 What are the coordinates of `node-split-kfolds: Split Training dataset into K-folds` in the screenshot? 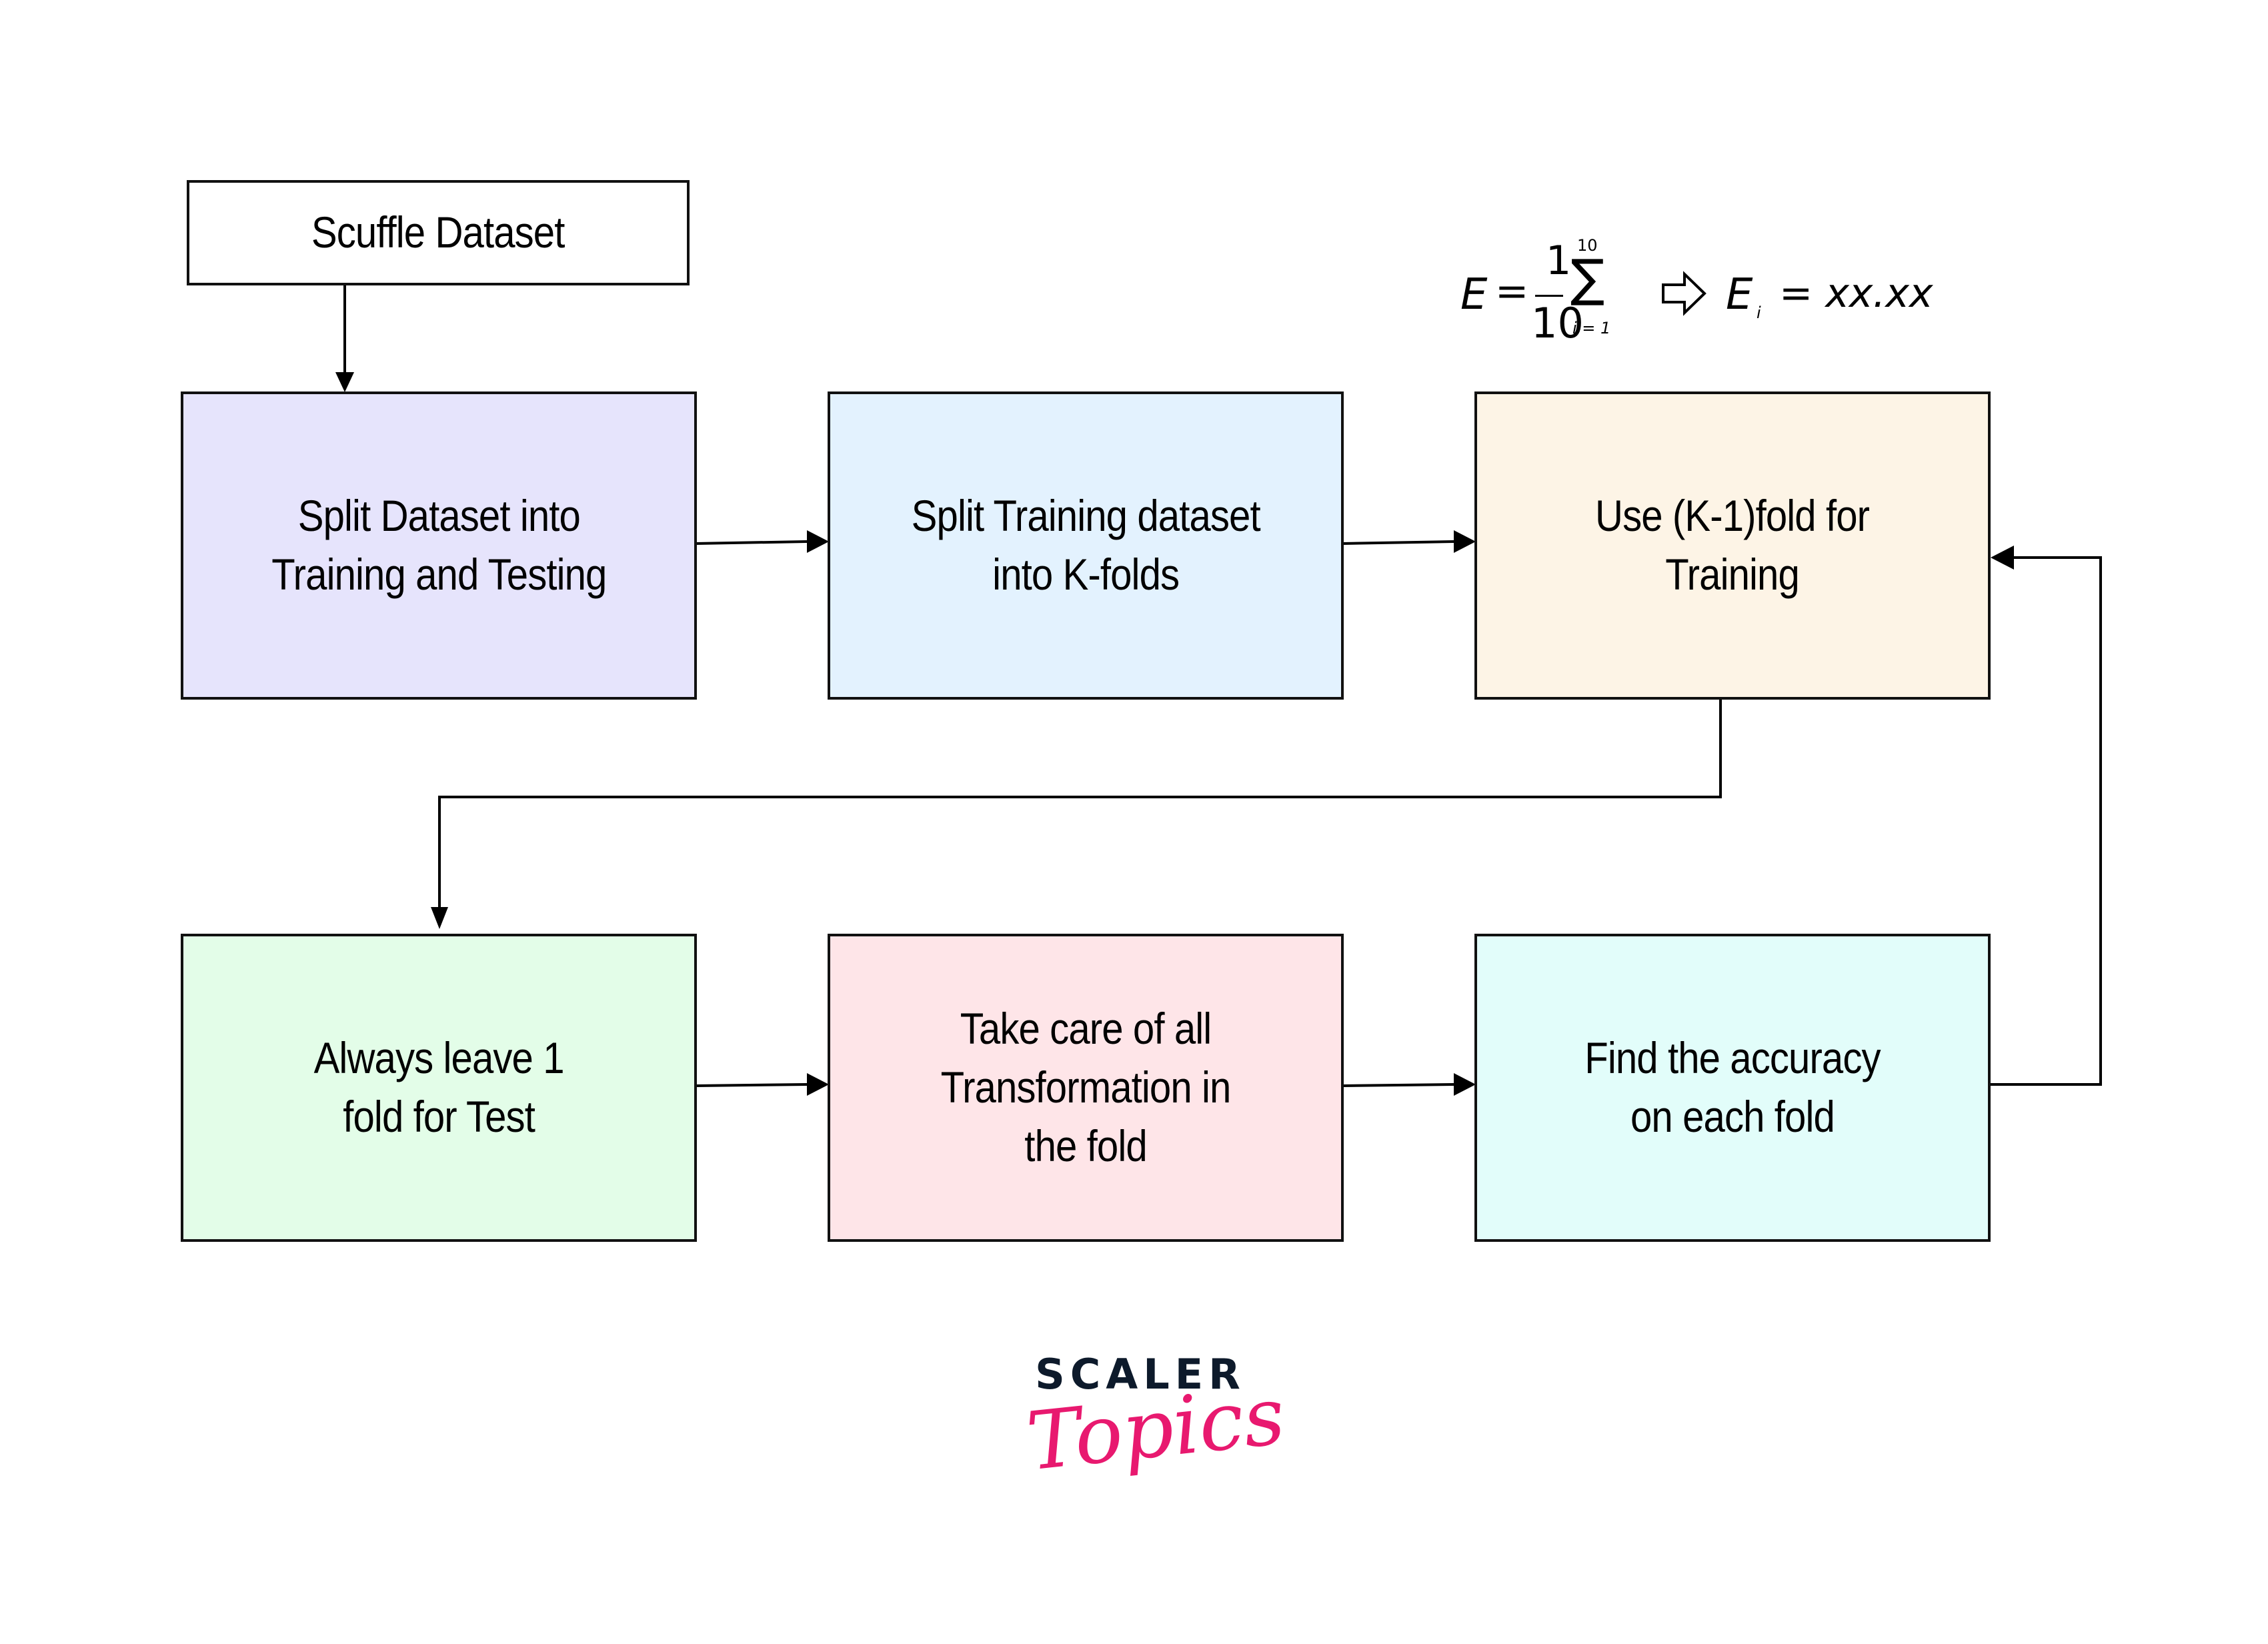 It's located at (1086, 545).